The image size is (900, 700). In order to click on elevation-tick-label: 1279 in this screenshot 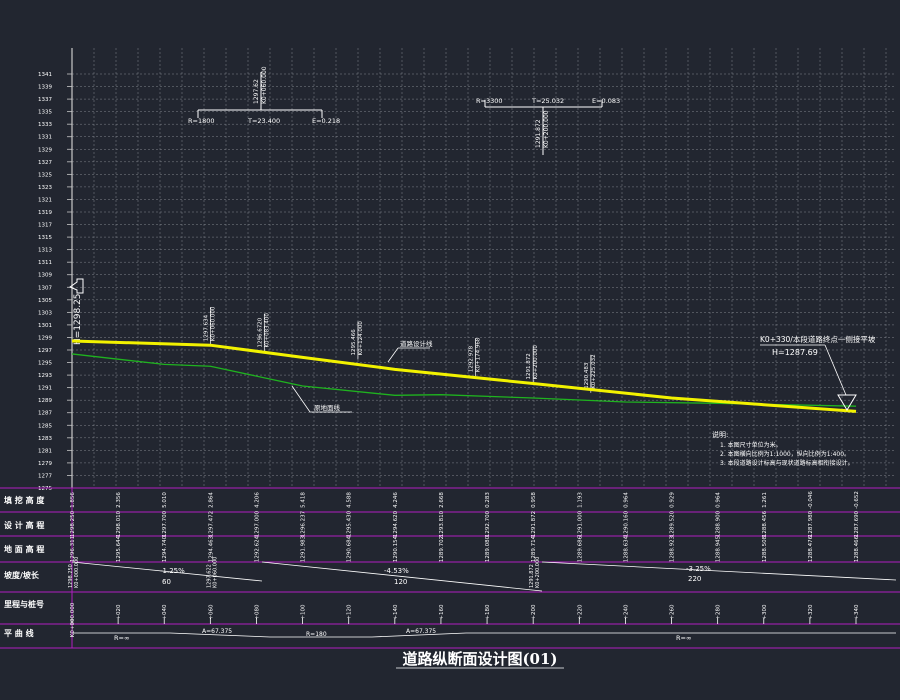, I will do `click(45, 464)`.